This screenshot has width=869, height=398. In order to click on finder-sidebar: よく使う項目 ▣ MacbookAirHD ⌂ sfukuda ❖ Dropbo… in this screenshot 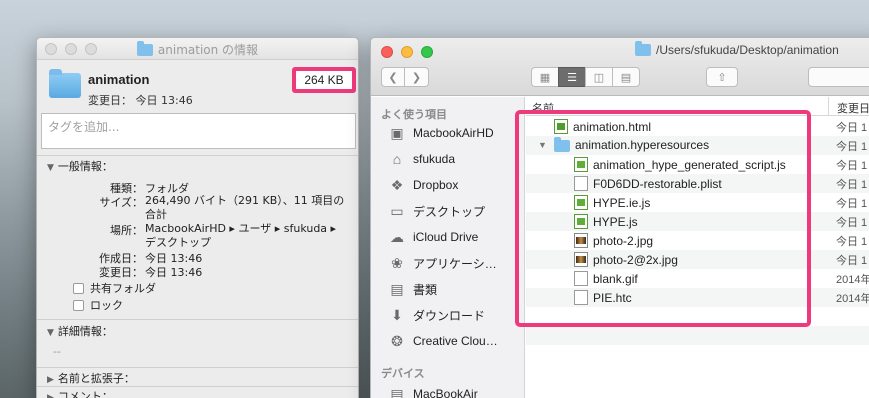, I will do `click(448, 247)`.